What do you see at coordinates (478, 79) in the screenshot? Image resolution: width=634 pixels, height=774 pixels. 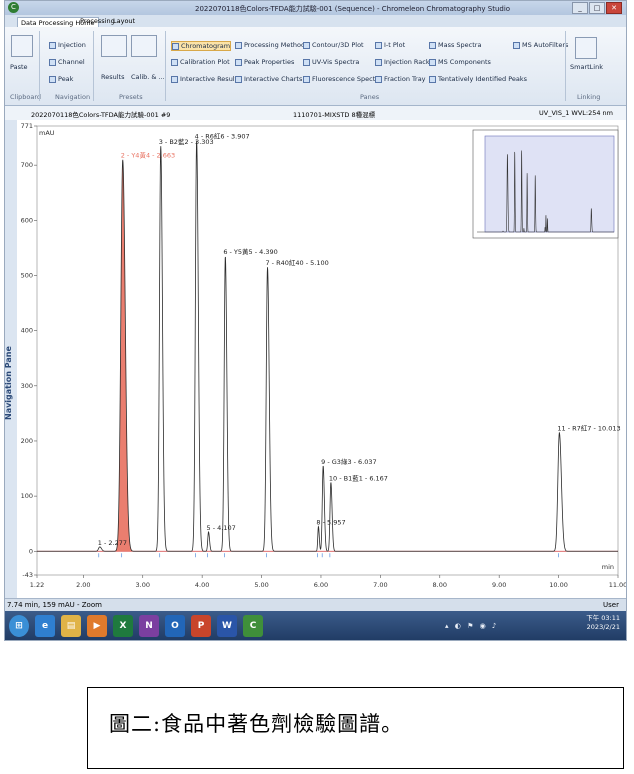 I see `pane-tentatively-identified-peaks: Tentatively Identified Peaks` at bounding box center [478, 79].